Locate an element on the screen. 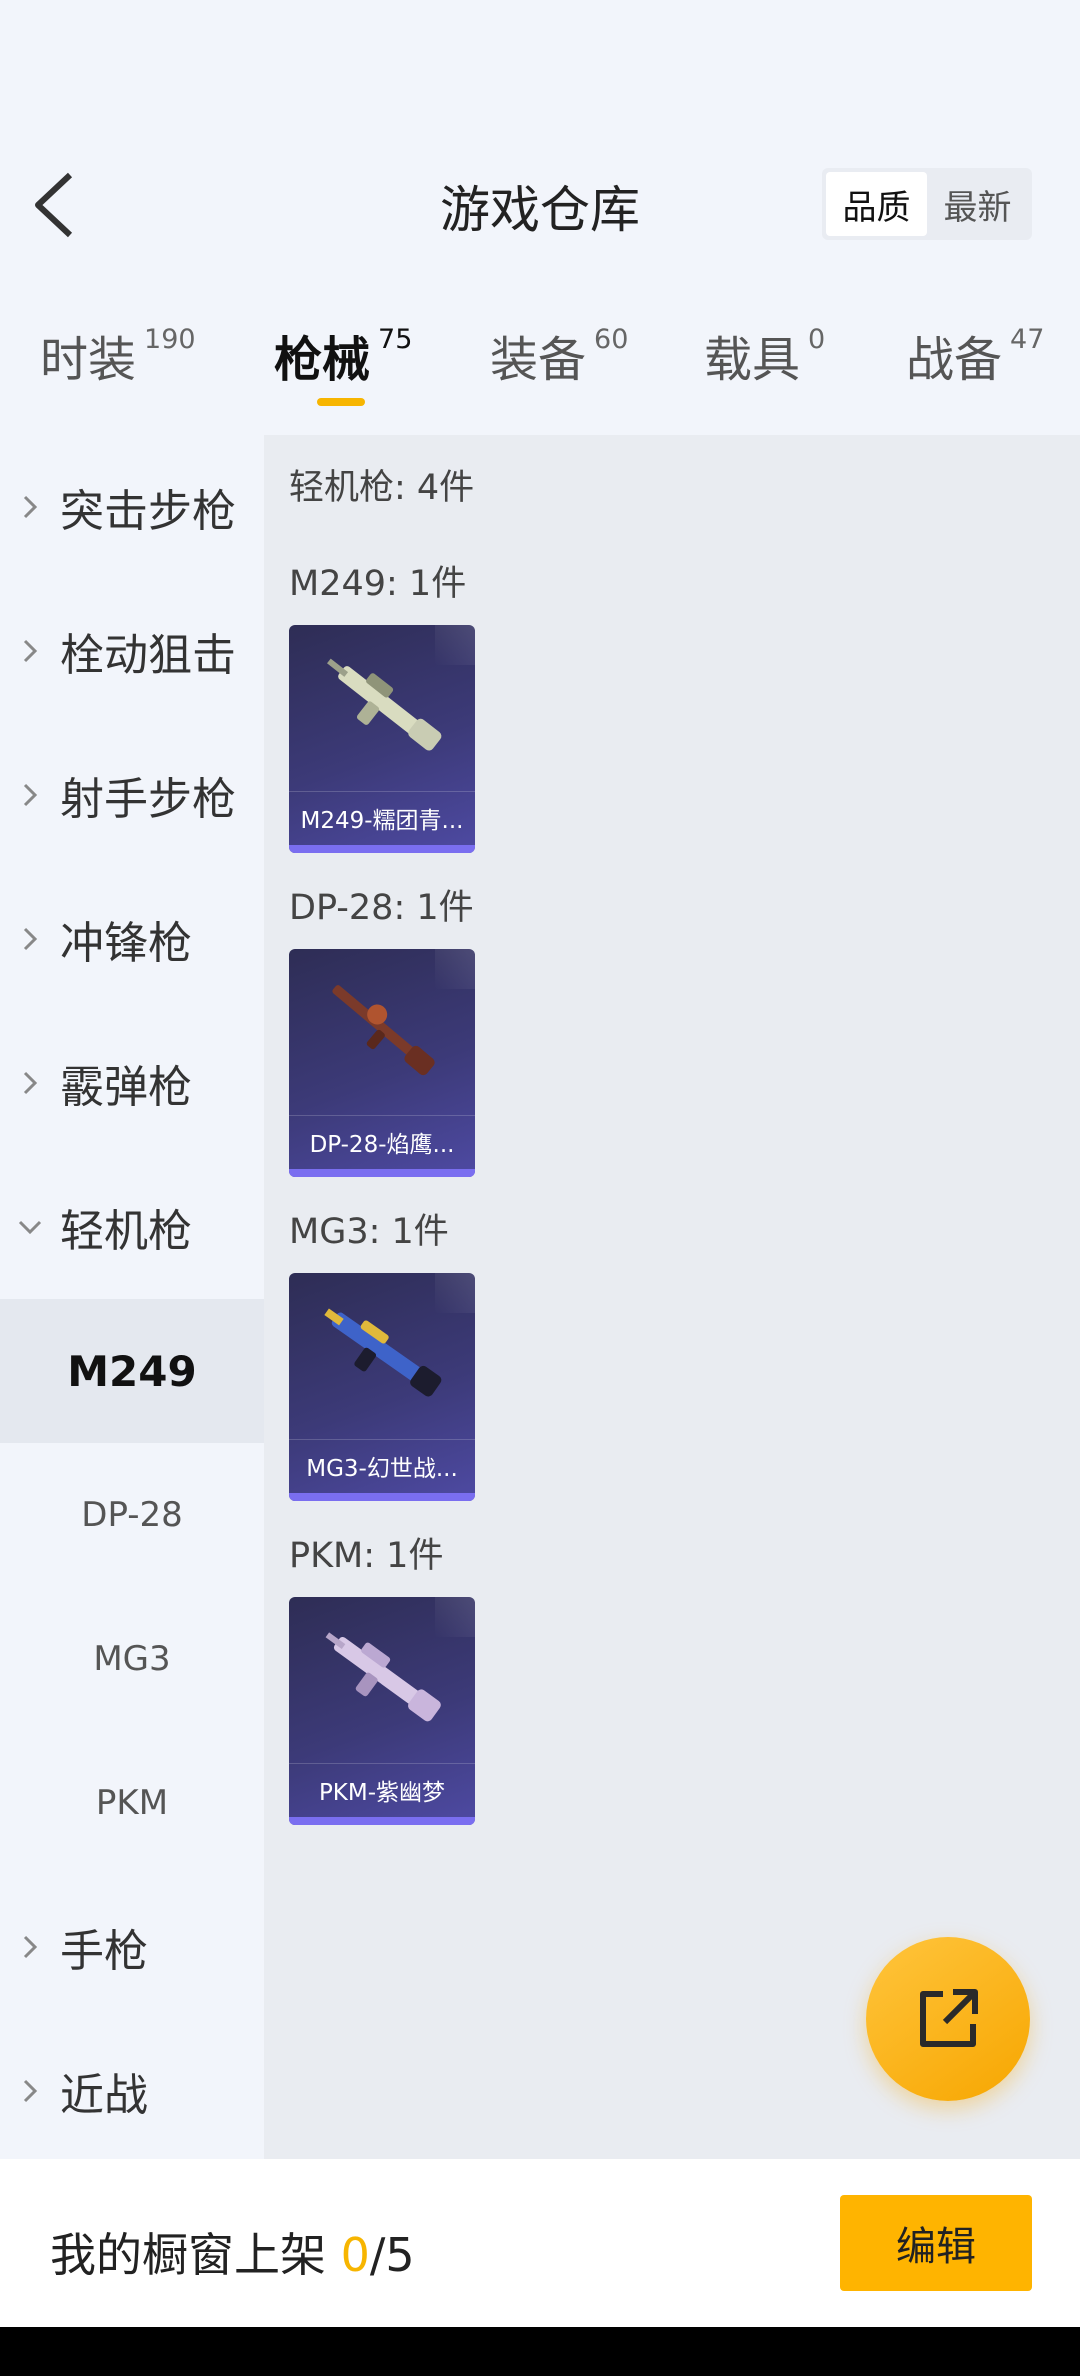 The image size is (1080, 2376). sidebar-item-bolt-sniper: 栓动狙击 is located at coordinates (132, 651).